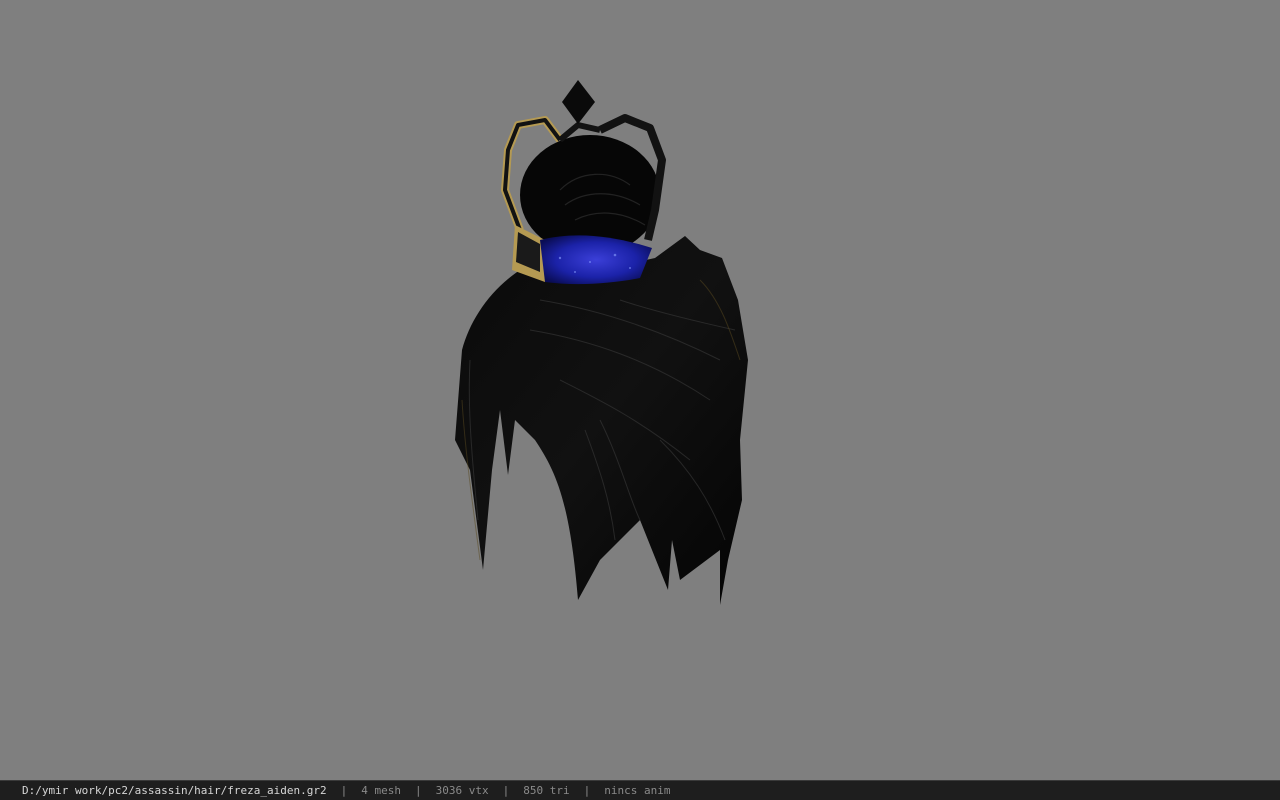 Image resolution: width=1280 pixels, height=800 pixels. I want to click on animation-status: nincs anim, so click(637, 790).